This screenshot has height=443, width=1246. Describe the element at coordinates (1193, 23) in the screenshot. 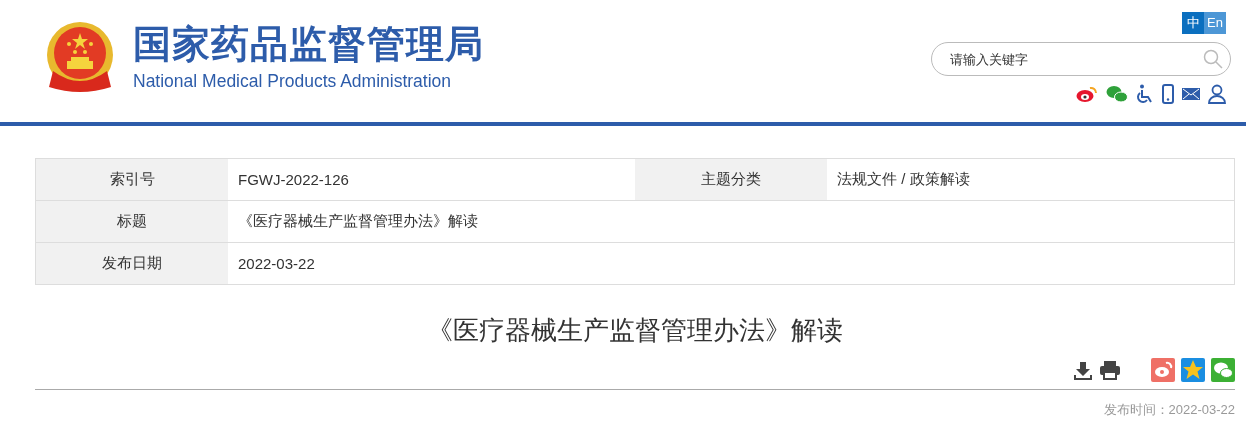

I see `language-tab: 中` at that location.